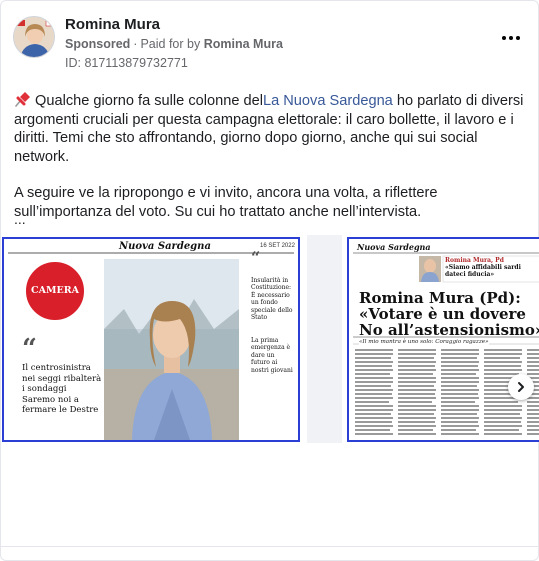  What do you see at coordinates (126, 63) in the screenshot?
I see `ad-id: ID: 817113879732771` at bounding box center [126, 63].